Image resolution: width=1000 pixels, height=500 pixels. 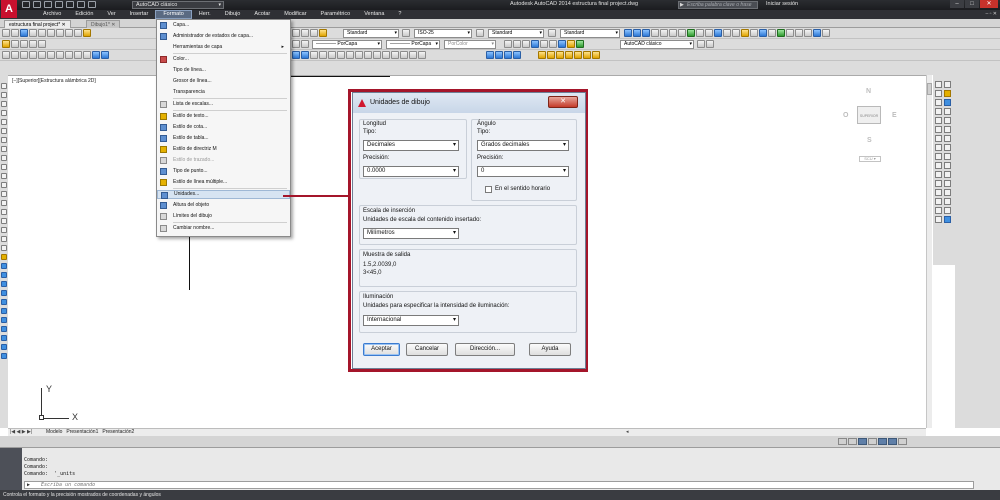 What do you see at coordinates (336, 14) in the screenshot?
I see `menu-paramétrico: Paramétrico` at bounding box center [336, 14].